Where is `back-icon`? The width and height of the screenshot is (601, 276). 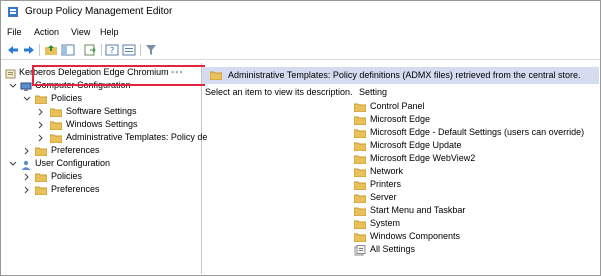
back-icon is located at coordinates (13, 50).